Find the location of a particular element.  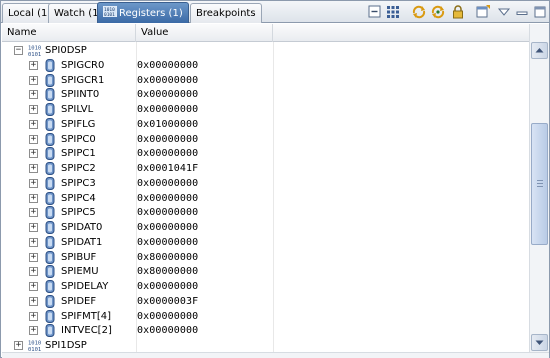

maximize-icon is located at coordinates (540, 12).